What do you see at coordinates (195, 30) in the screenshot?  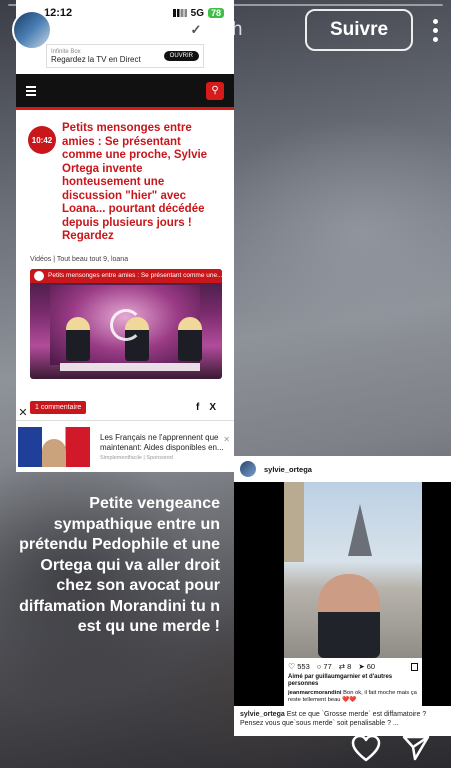 I see `verified-badge-icon: ✓` at bounding box center [195, 30].